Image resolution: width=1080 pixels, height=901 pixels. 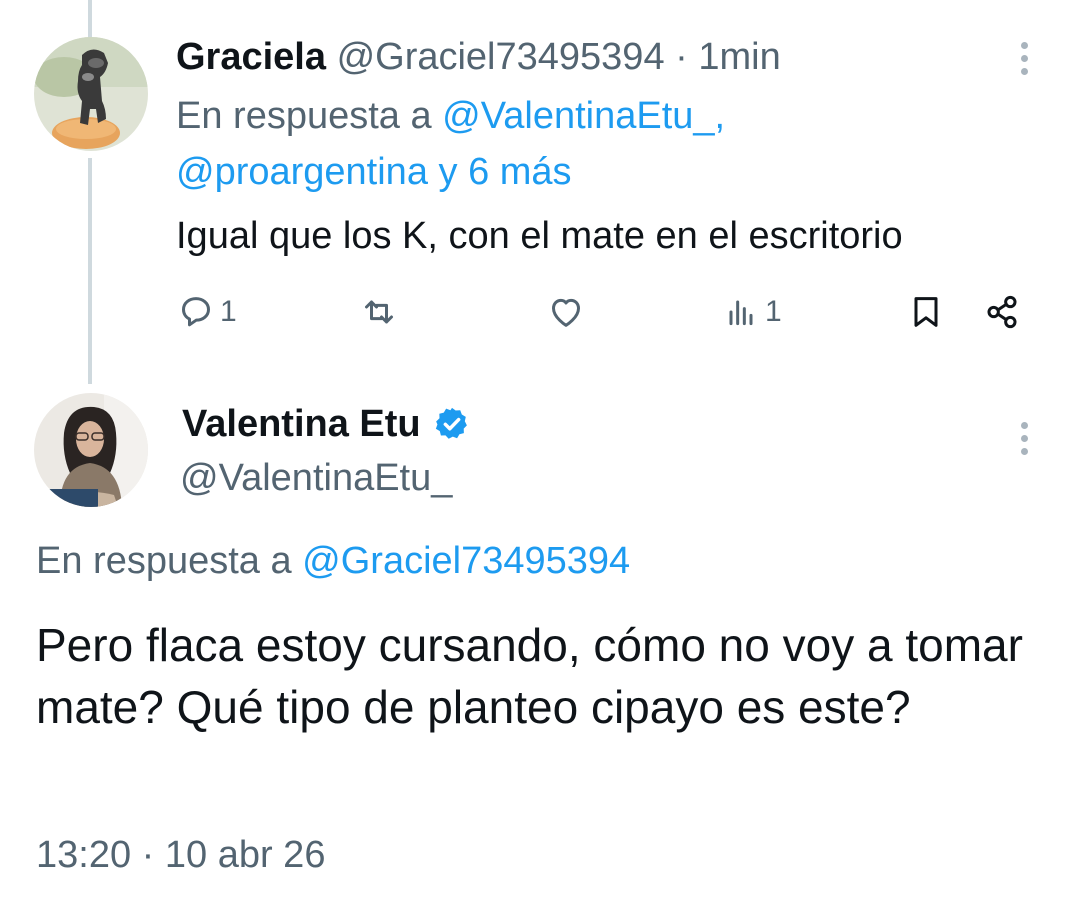 I want to click on mention-link-more: @proargentina y 6 más, so click(x=374, y=172).